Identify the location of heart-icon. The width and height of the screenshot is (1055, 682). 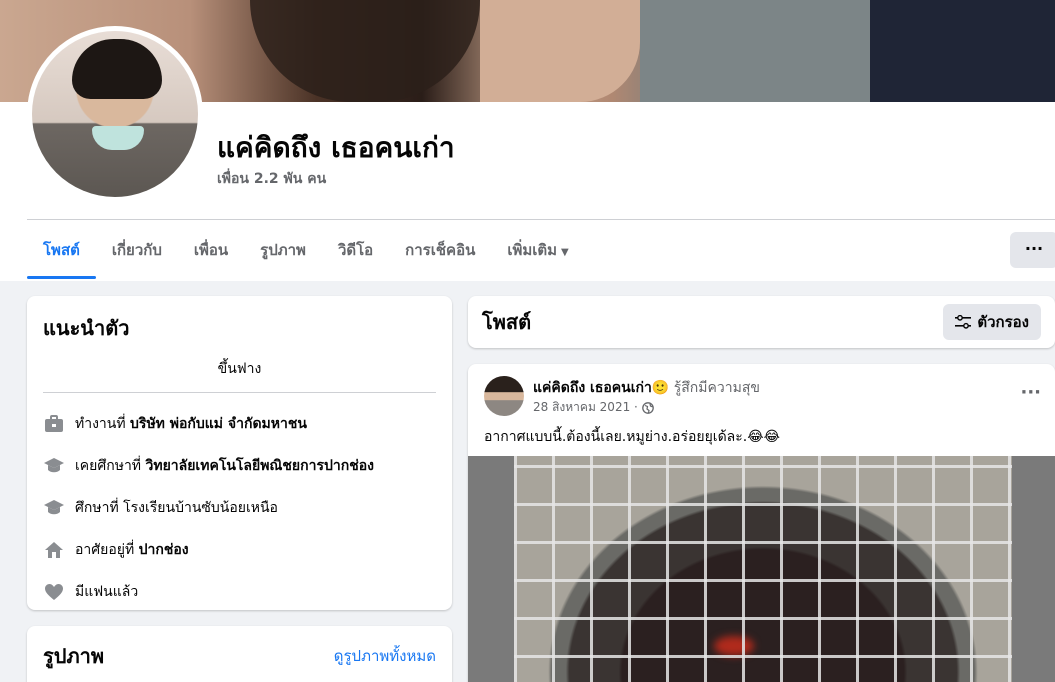
(54, 592).